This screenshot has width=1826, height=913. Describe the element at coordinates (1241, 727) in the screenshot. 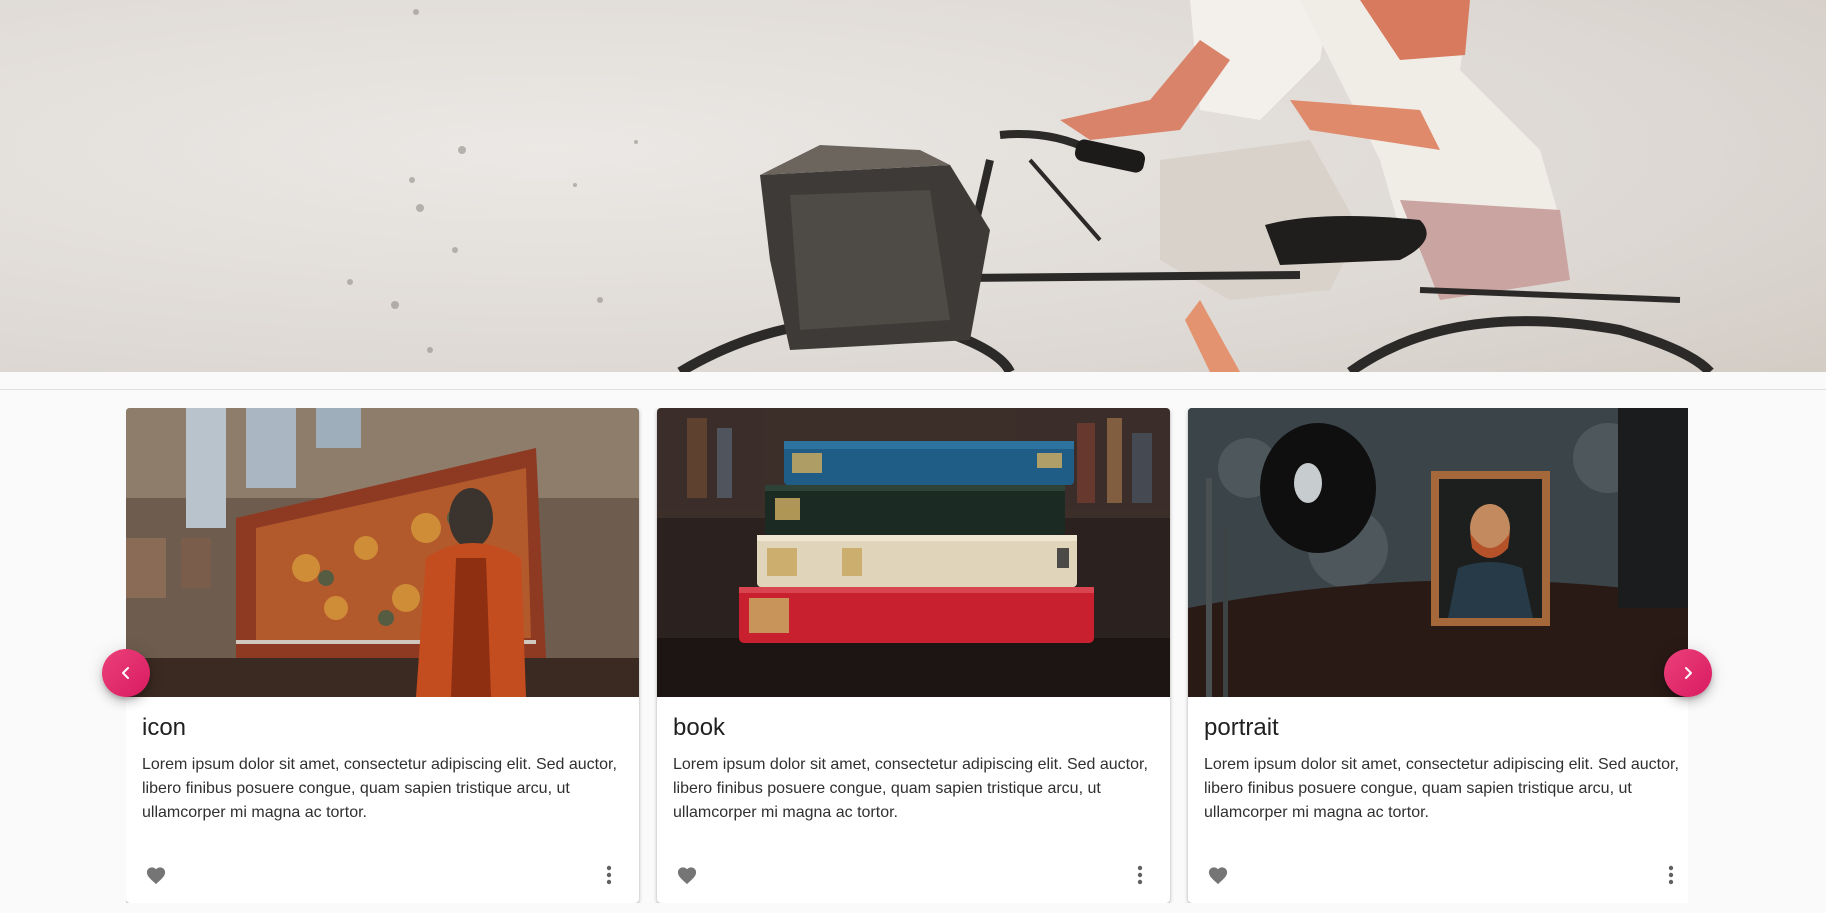

I see `card-title: portrait` at that location.